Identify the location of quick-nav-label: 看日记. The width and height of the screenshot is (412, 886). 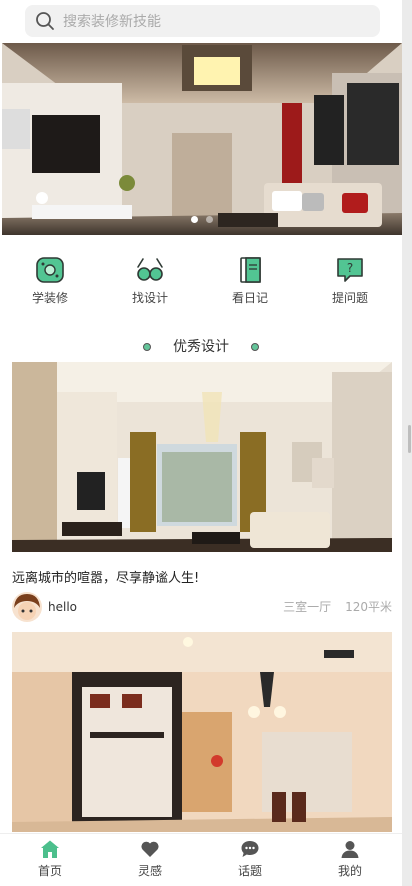
(249, 298).